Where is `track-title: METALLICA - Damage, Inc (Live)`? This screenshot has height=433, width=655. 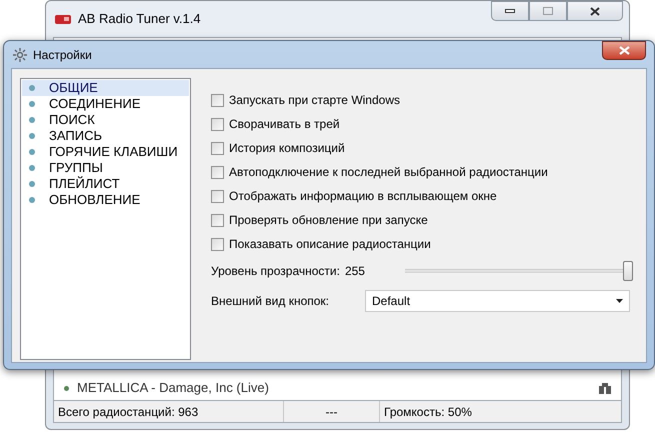 track-title: METALLICA - Damage, Inc (Live) is located at coordinates (173, 388).